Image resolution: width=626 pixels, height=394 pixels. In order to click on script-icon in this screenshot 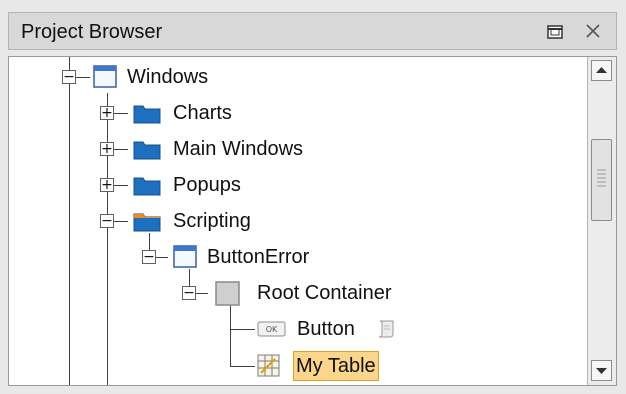, I will do `click(386, 331)`.